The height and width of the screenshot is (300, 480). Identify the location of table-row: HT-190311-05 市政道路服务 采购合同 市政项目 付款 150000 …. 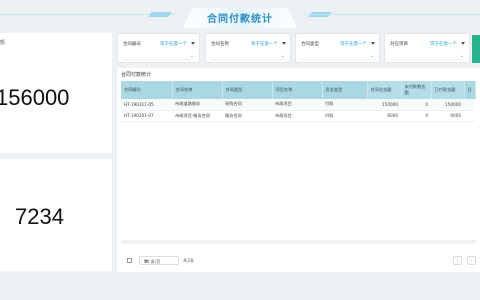
(298, 105).